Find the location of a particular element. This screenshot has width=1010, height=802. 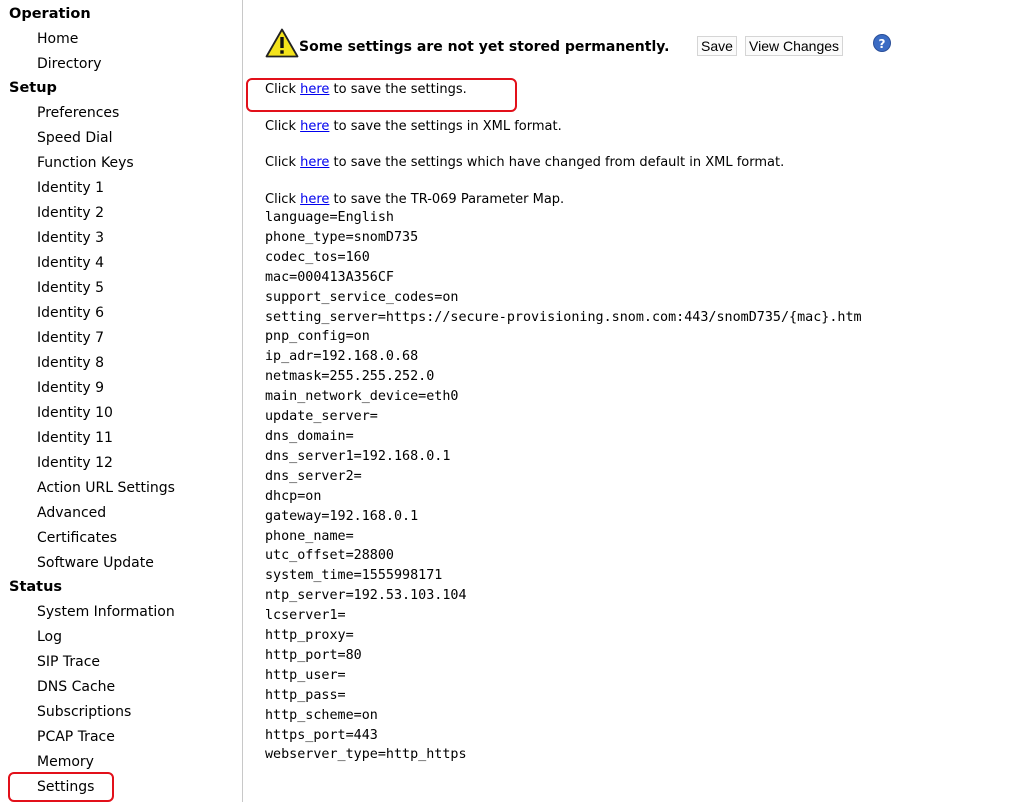

setting-line: webserver_type=http_https is located at coordinates (366, 755).